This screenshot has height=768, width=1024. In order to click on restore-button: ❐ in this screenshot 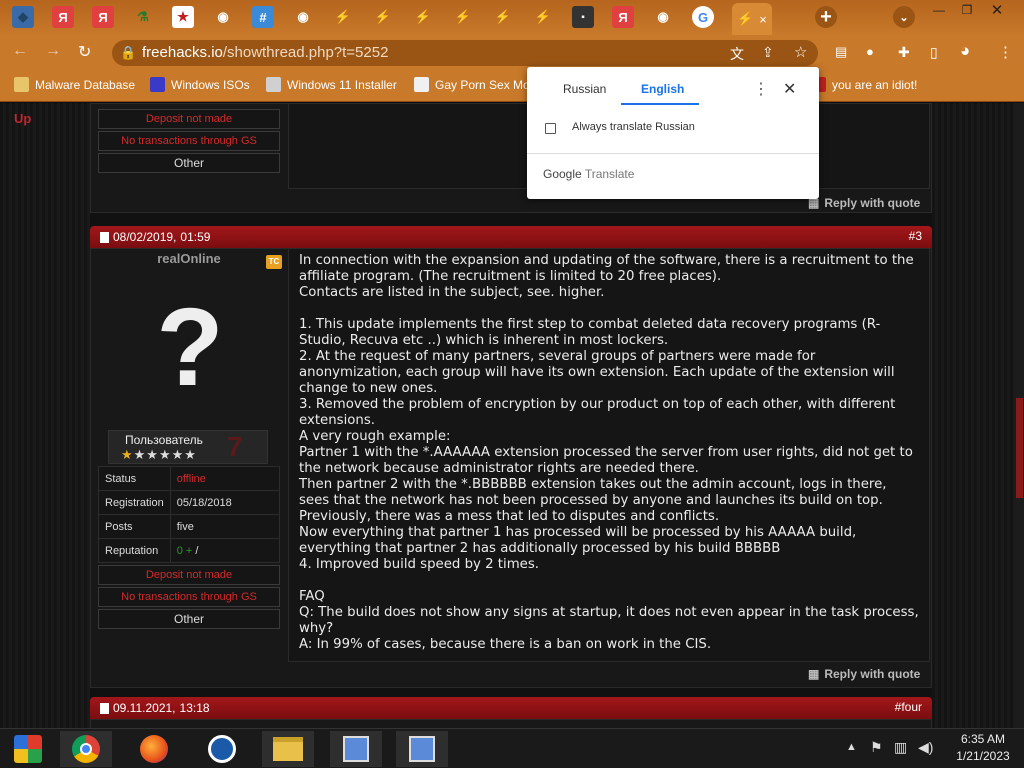, I will do `click(967, 10)`.